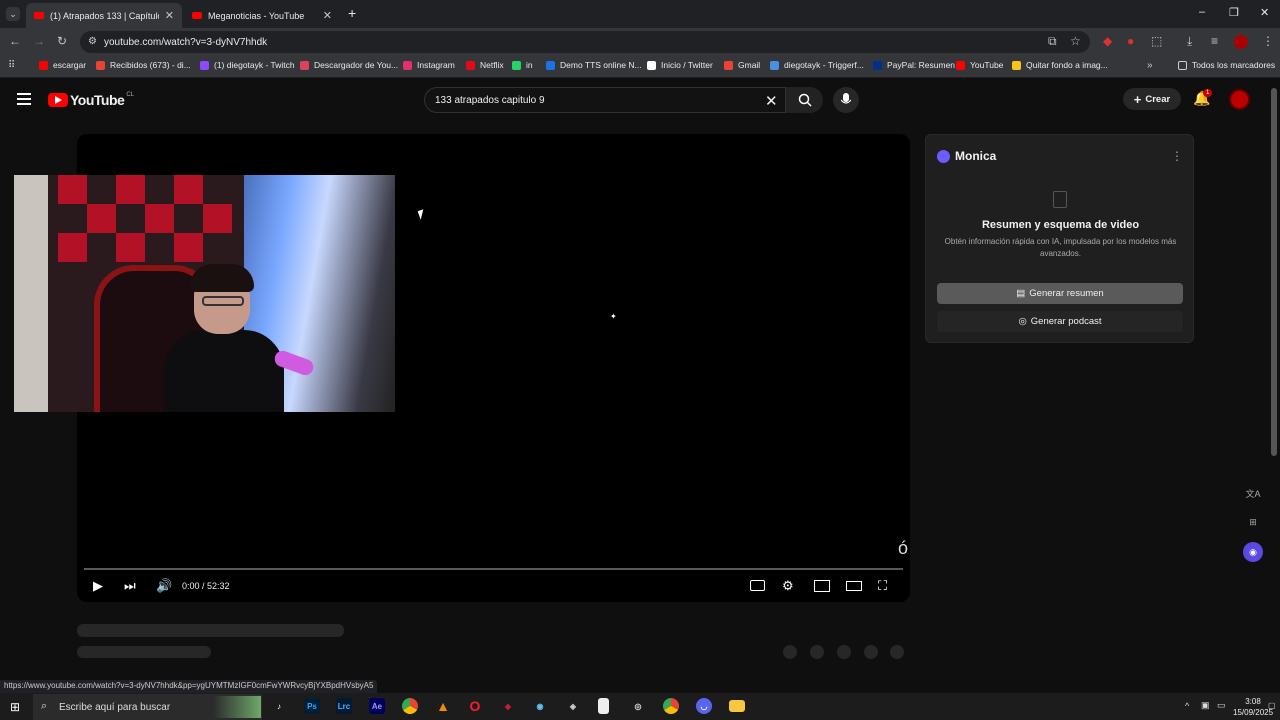  What do you see at coordinates (680, 65) in the screenshot?
I see `bookmark-item: Inicio / Twitter` at bounding box center [680, 65].